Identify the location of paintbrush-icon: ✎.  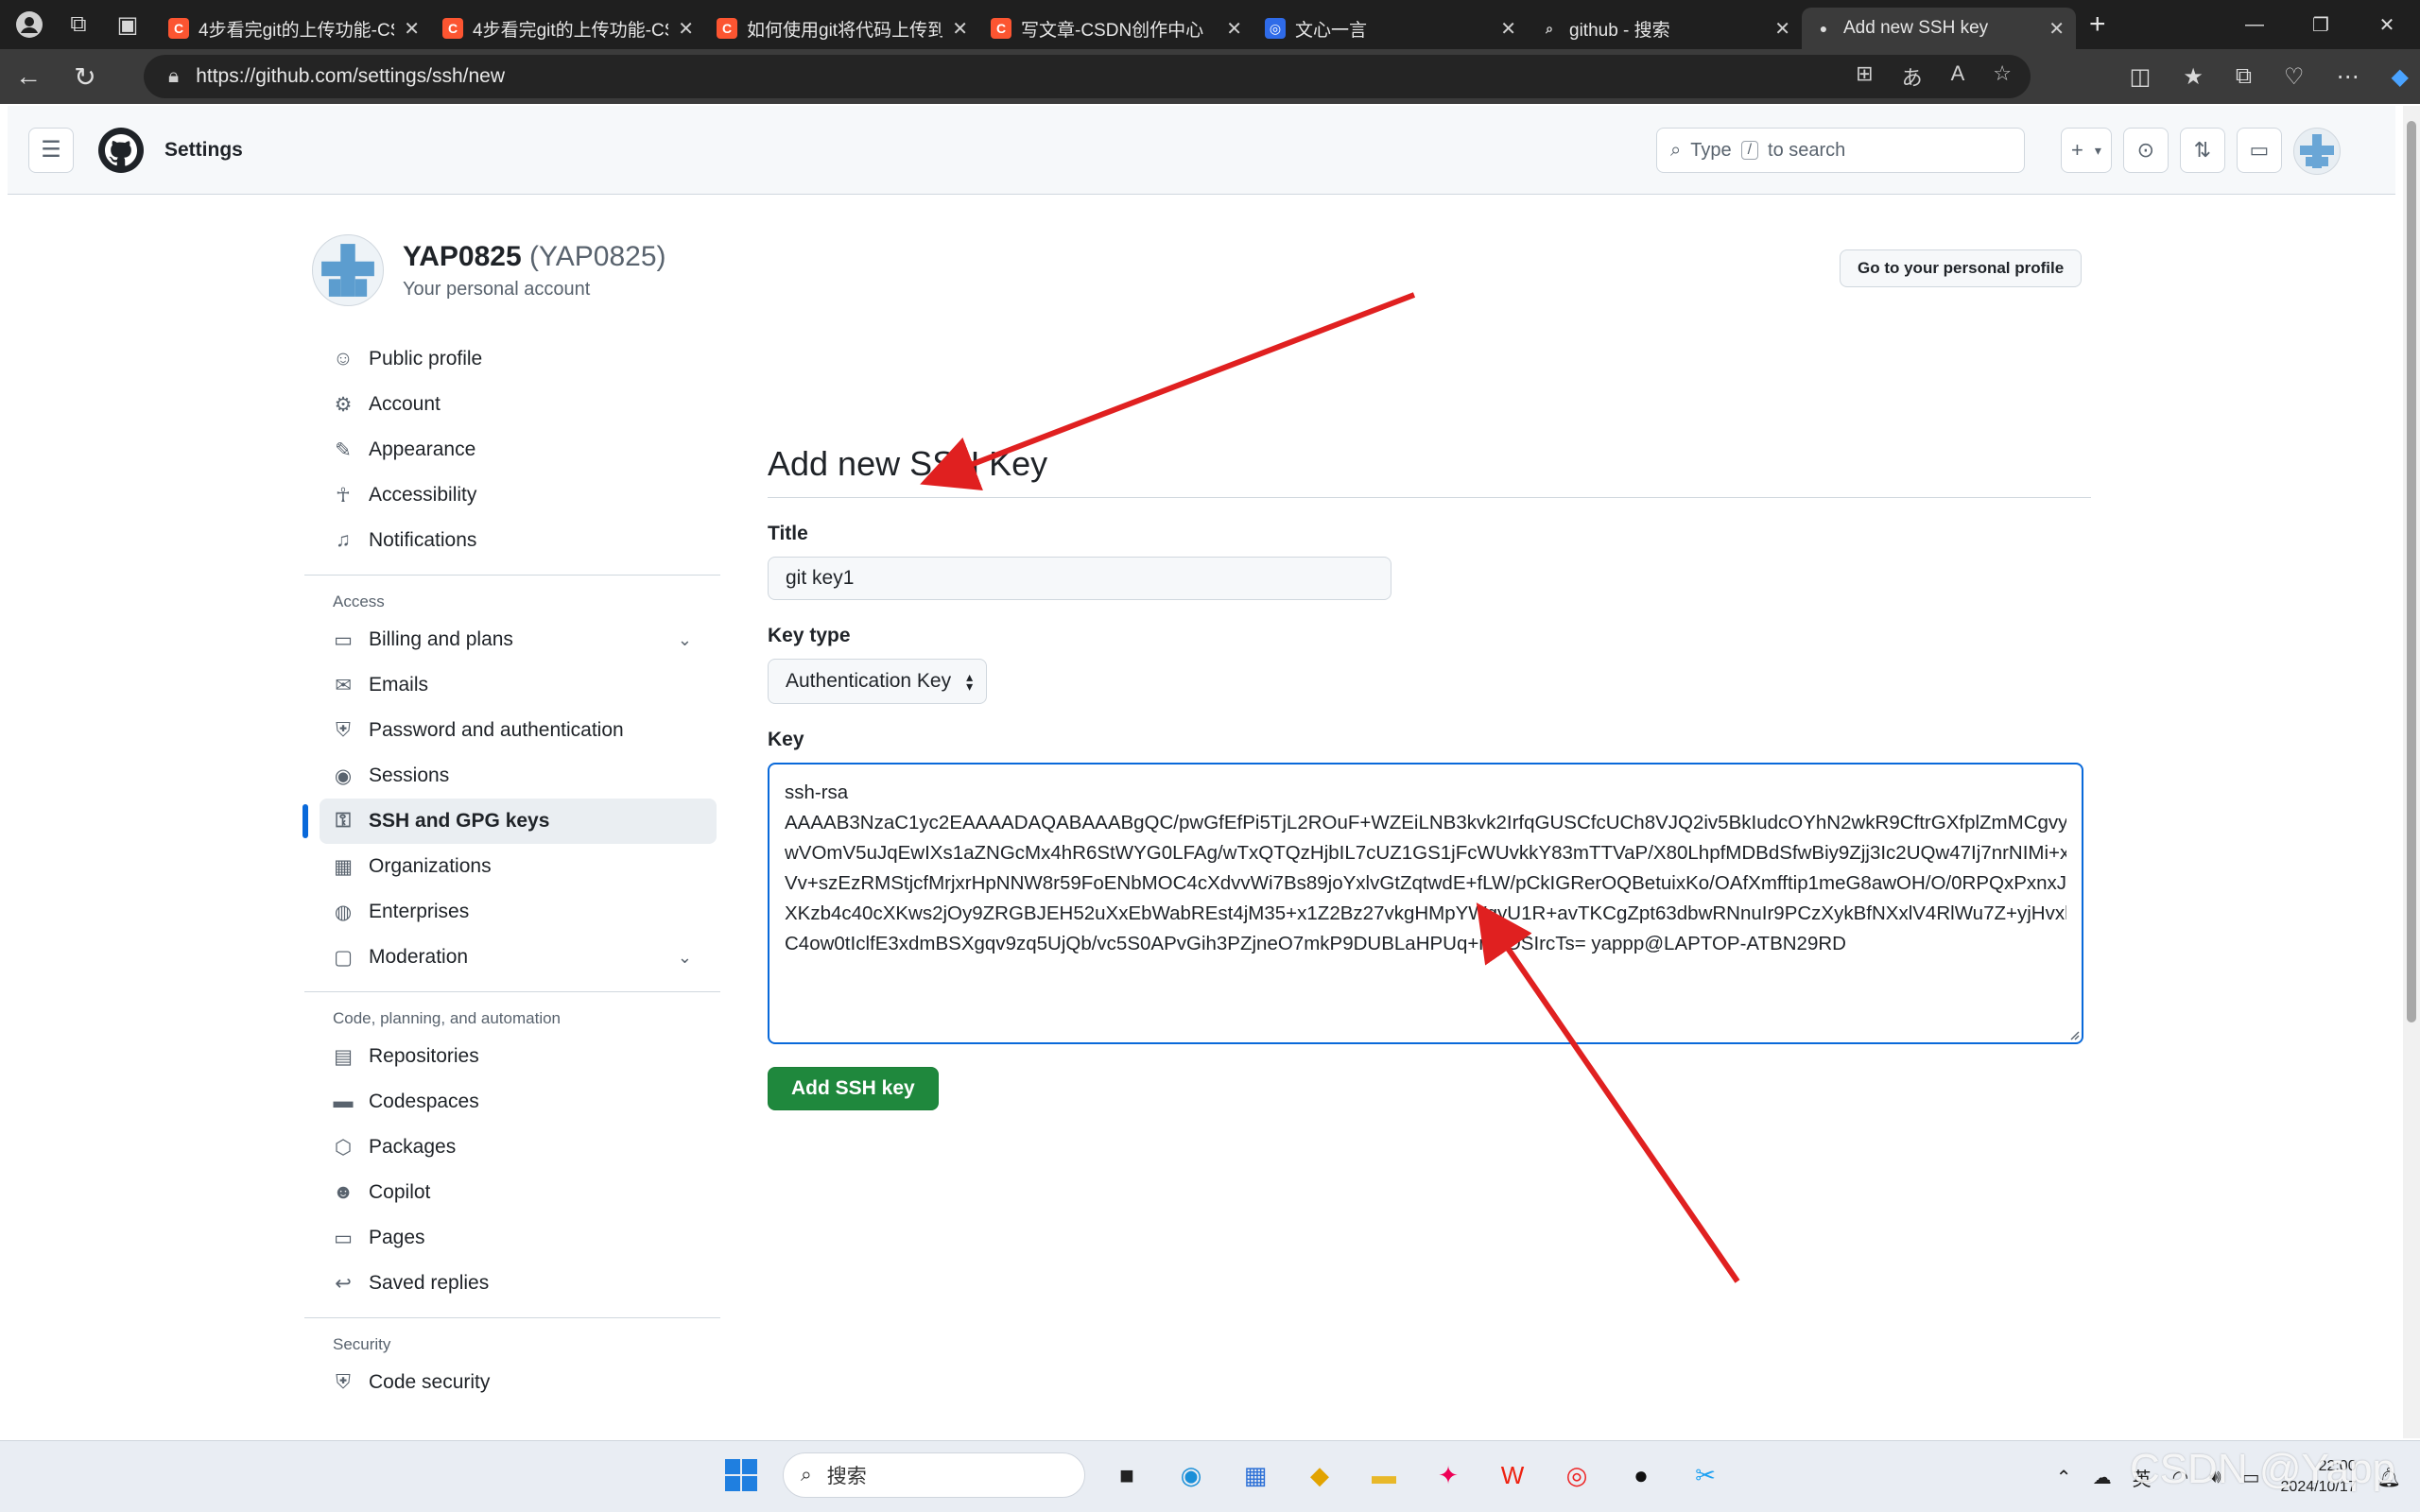
(343, 449).